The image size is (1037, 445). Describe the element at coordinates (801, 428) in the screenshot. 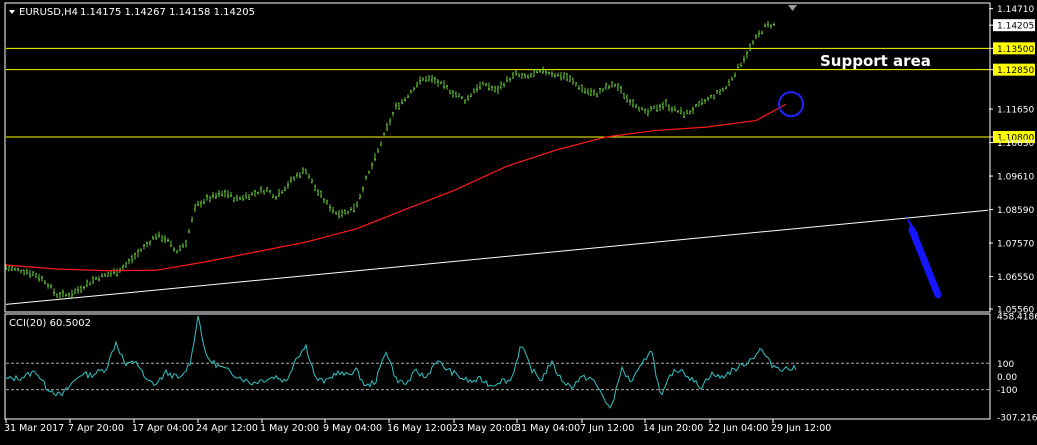

I see `x-tick-label: 29 Jun 12:00` at that location.